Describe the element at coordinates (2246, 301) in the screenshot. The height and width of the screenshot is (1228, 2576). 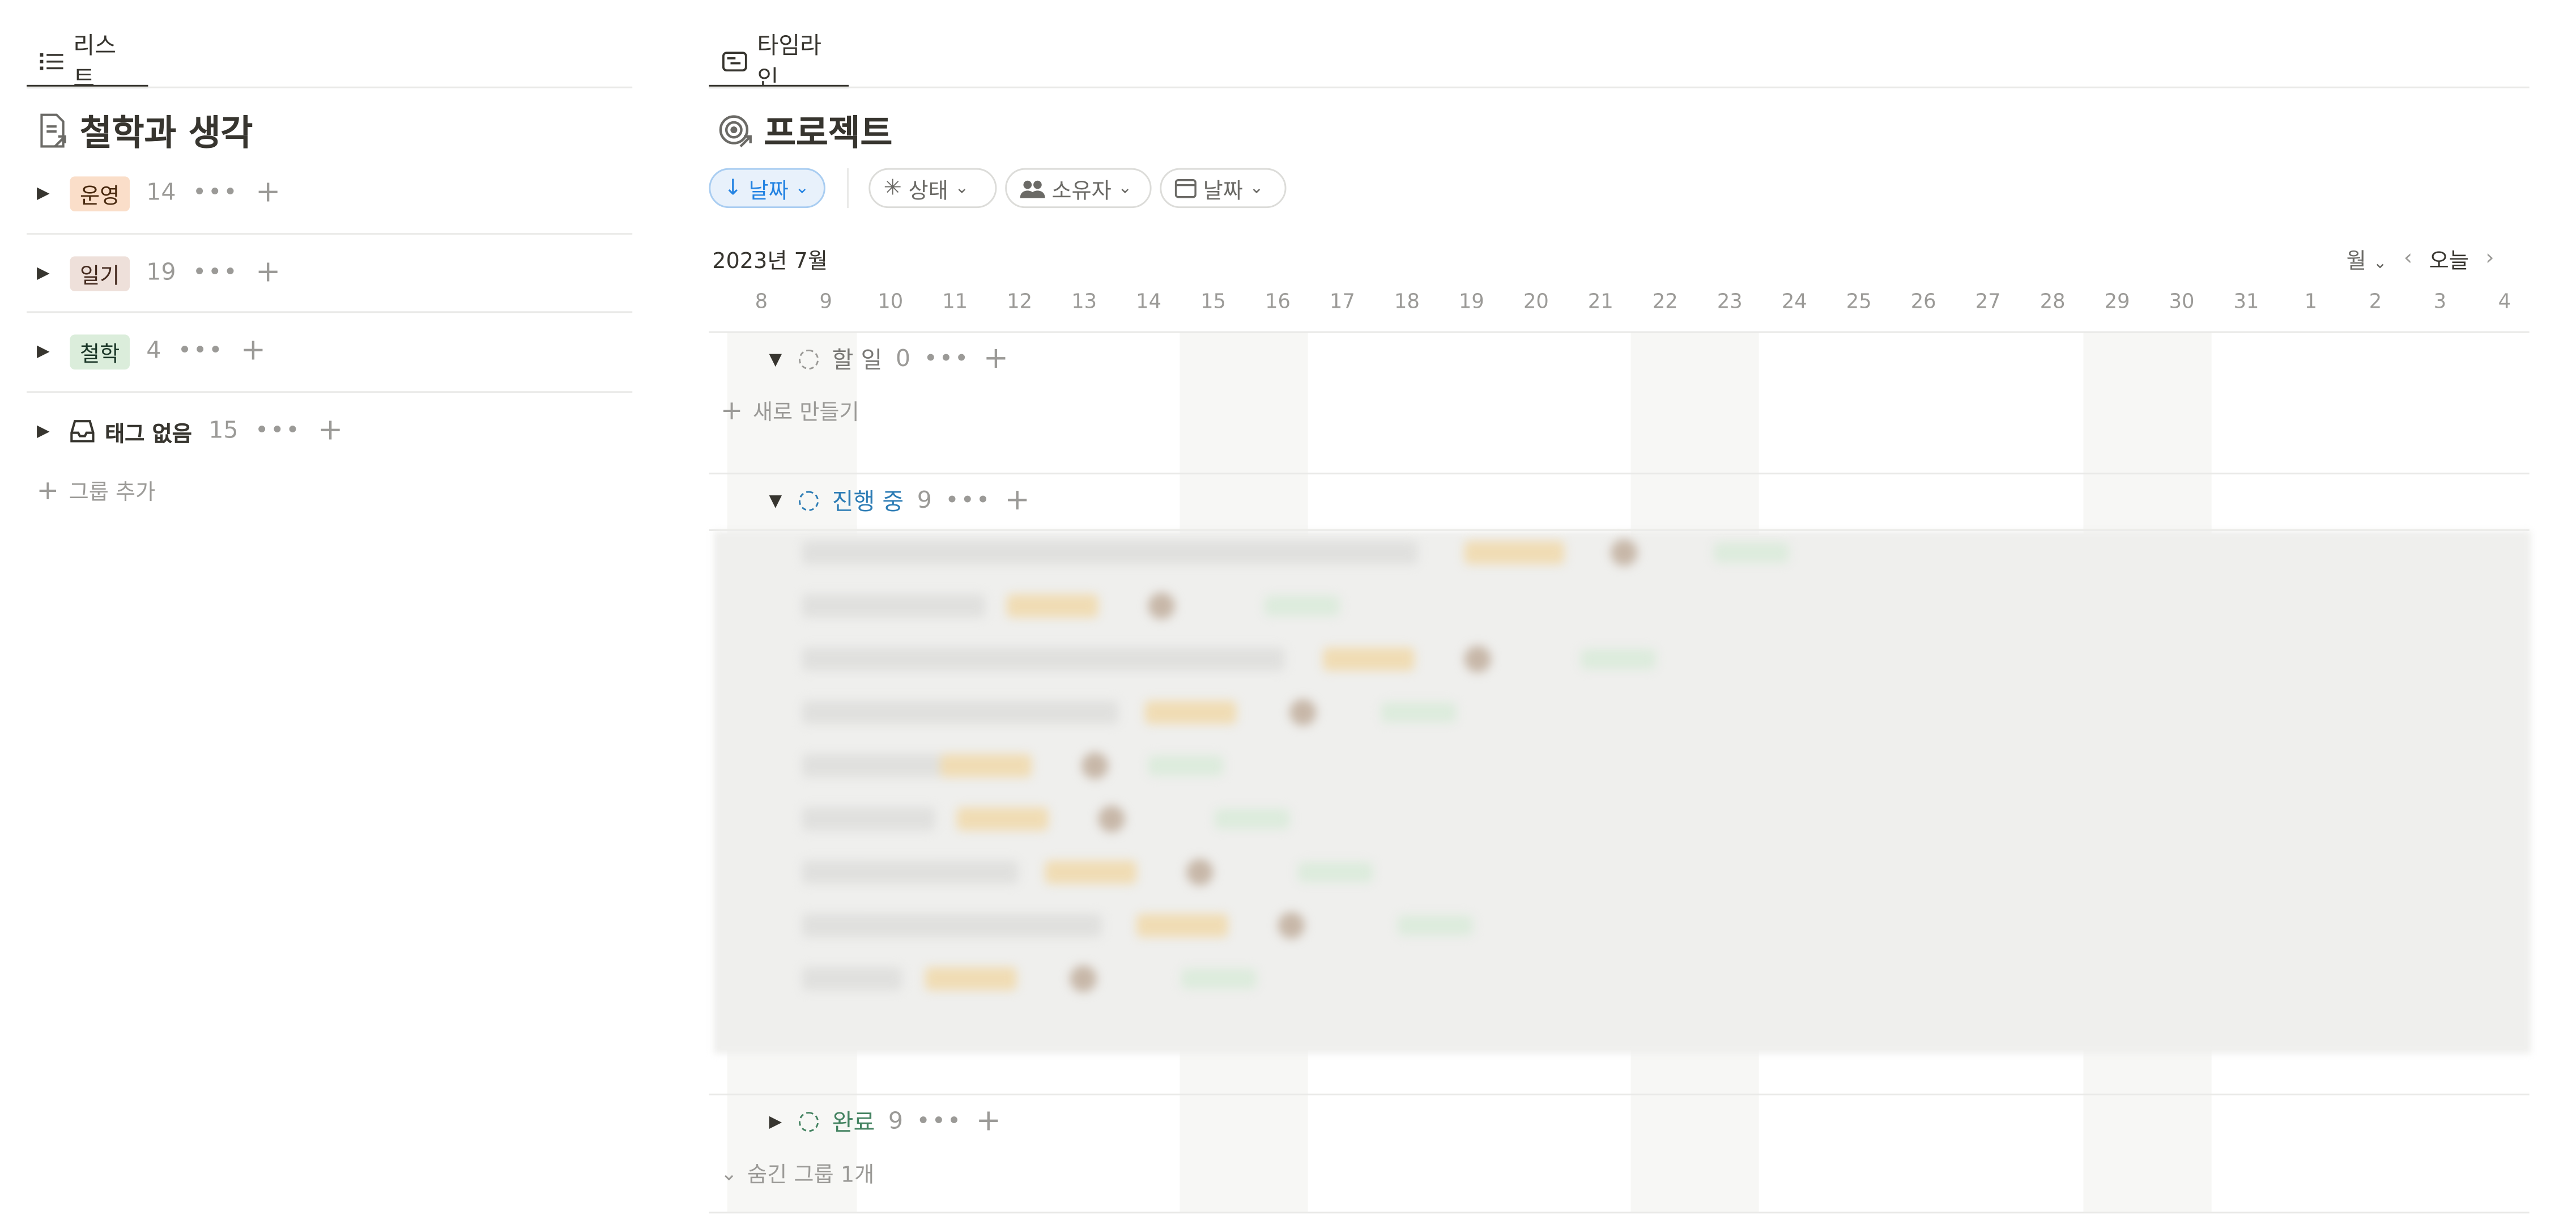
I see `day-tick: 31` at that location.